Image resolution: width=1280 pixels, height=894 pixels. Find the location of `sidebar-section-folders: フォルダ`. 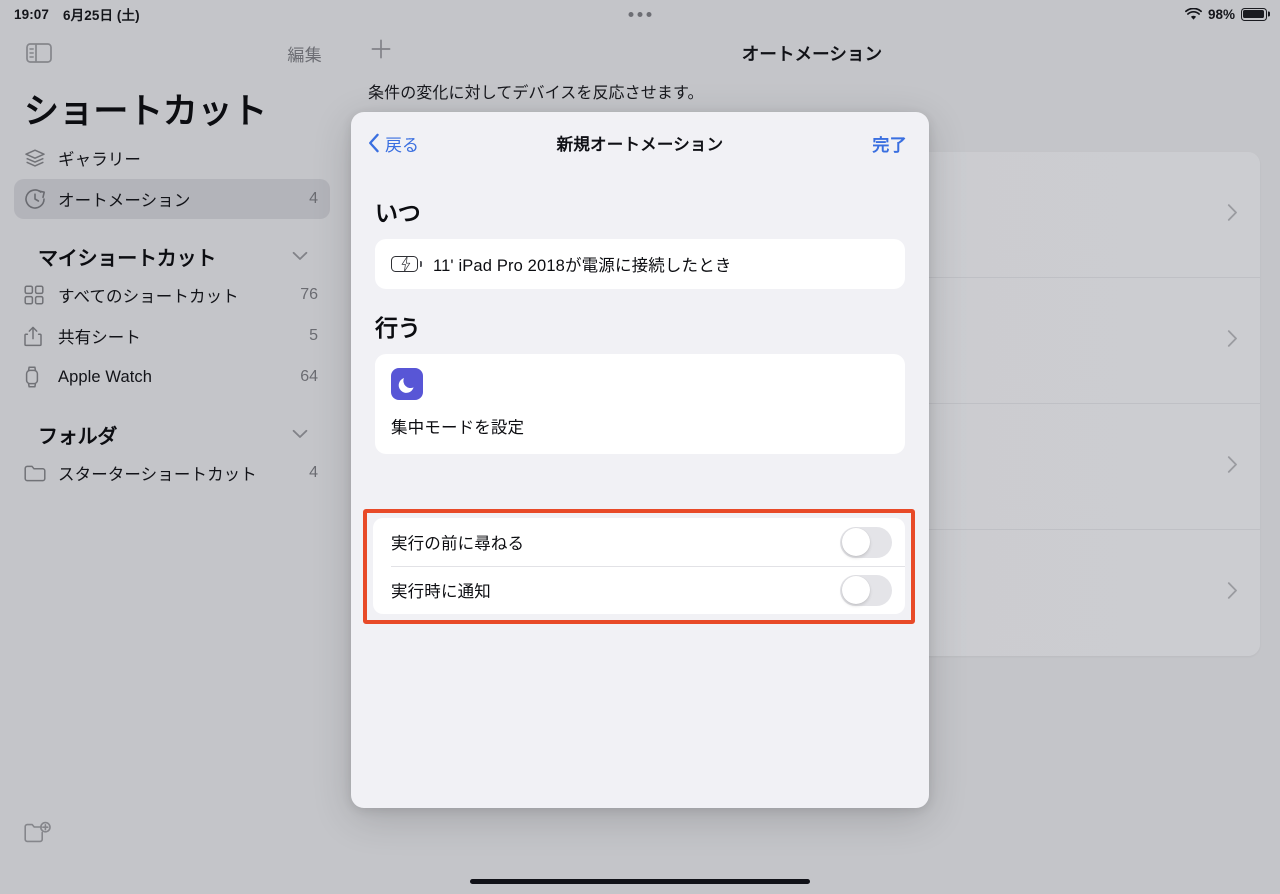

sidebar-section-folders: フォルダ is located at coordinates (172, 434).